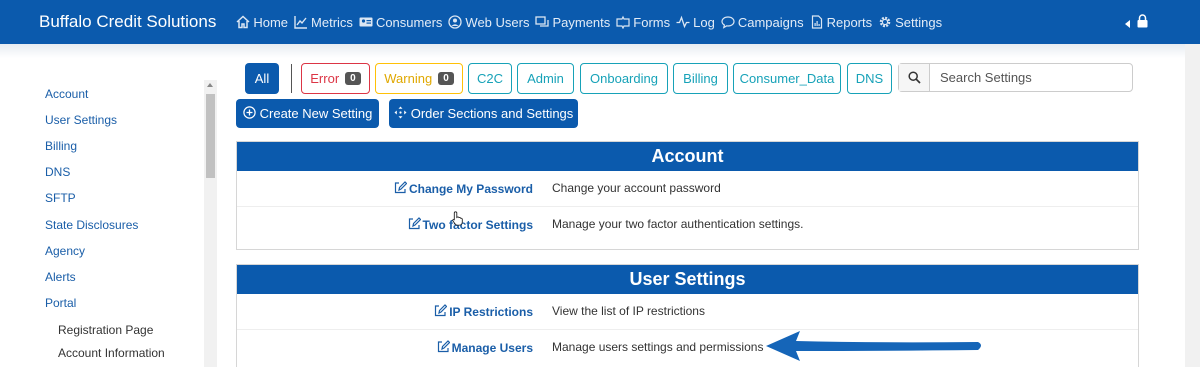  I want to click on nav-item-home: Home, so click(262, 22).